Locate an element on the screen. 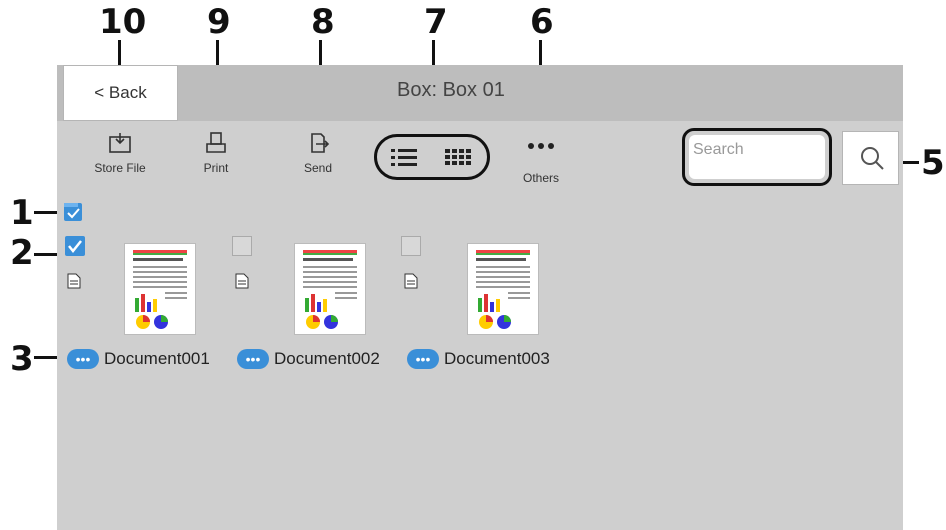 The width and height of the screenshot is (946, 530). document-item: ••• Document003 is located at coordinates (478, 359).